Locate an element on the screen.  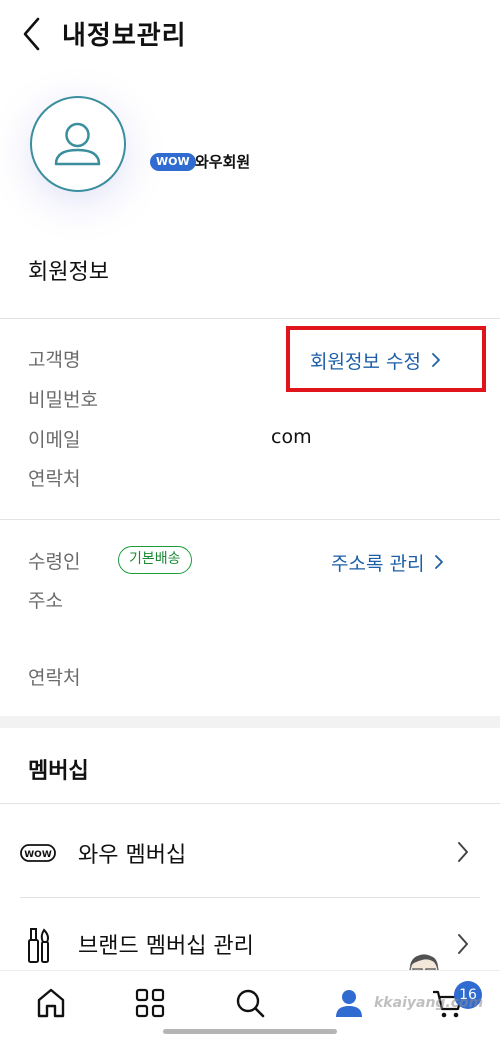
edit-member-info-link: 회원정보 수정 is located at coordinates (375, 360).